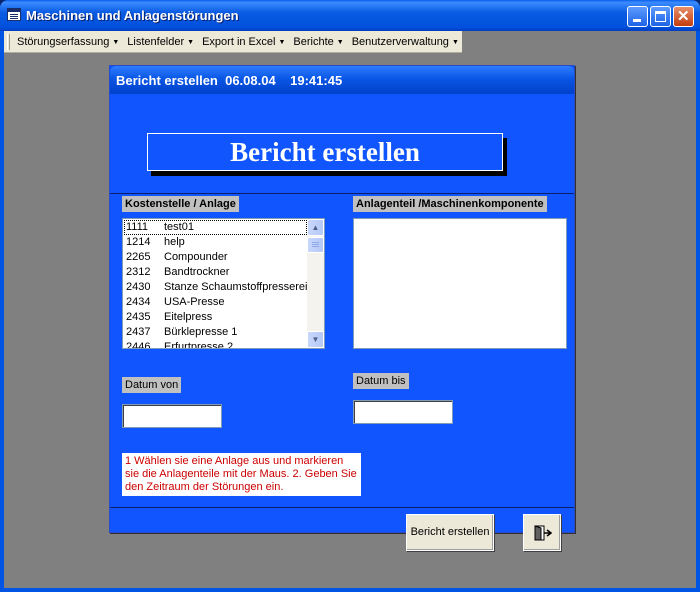 The height and width of the screenshot is (592, 700). I want to click on scroll-thumb, so click(315, 245).